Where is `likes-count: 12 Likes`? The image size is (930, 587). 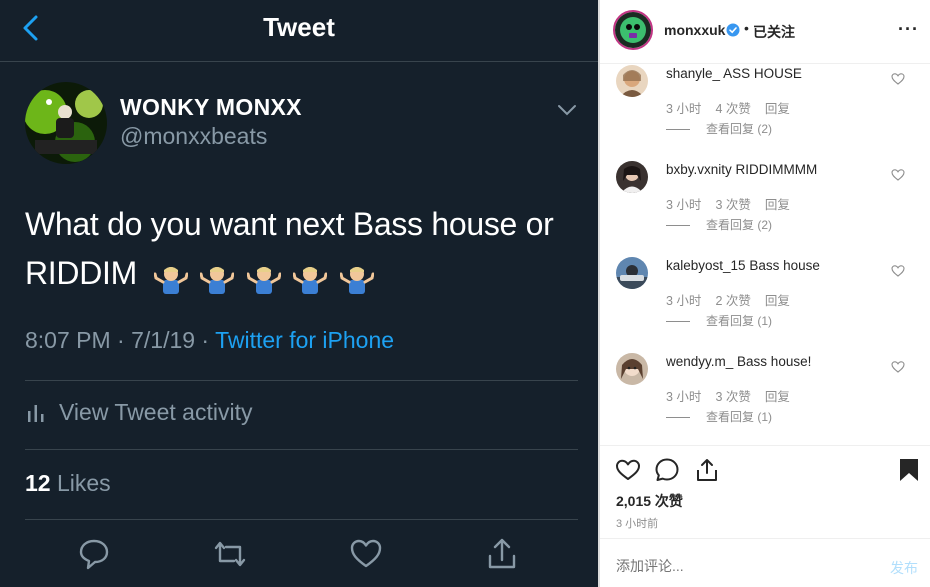
likes-count: 12 Likes is located at coordinates (68, 483).